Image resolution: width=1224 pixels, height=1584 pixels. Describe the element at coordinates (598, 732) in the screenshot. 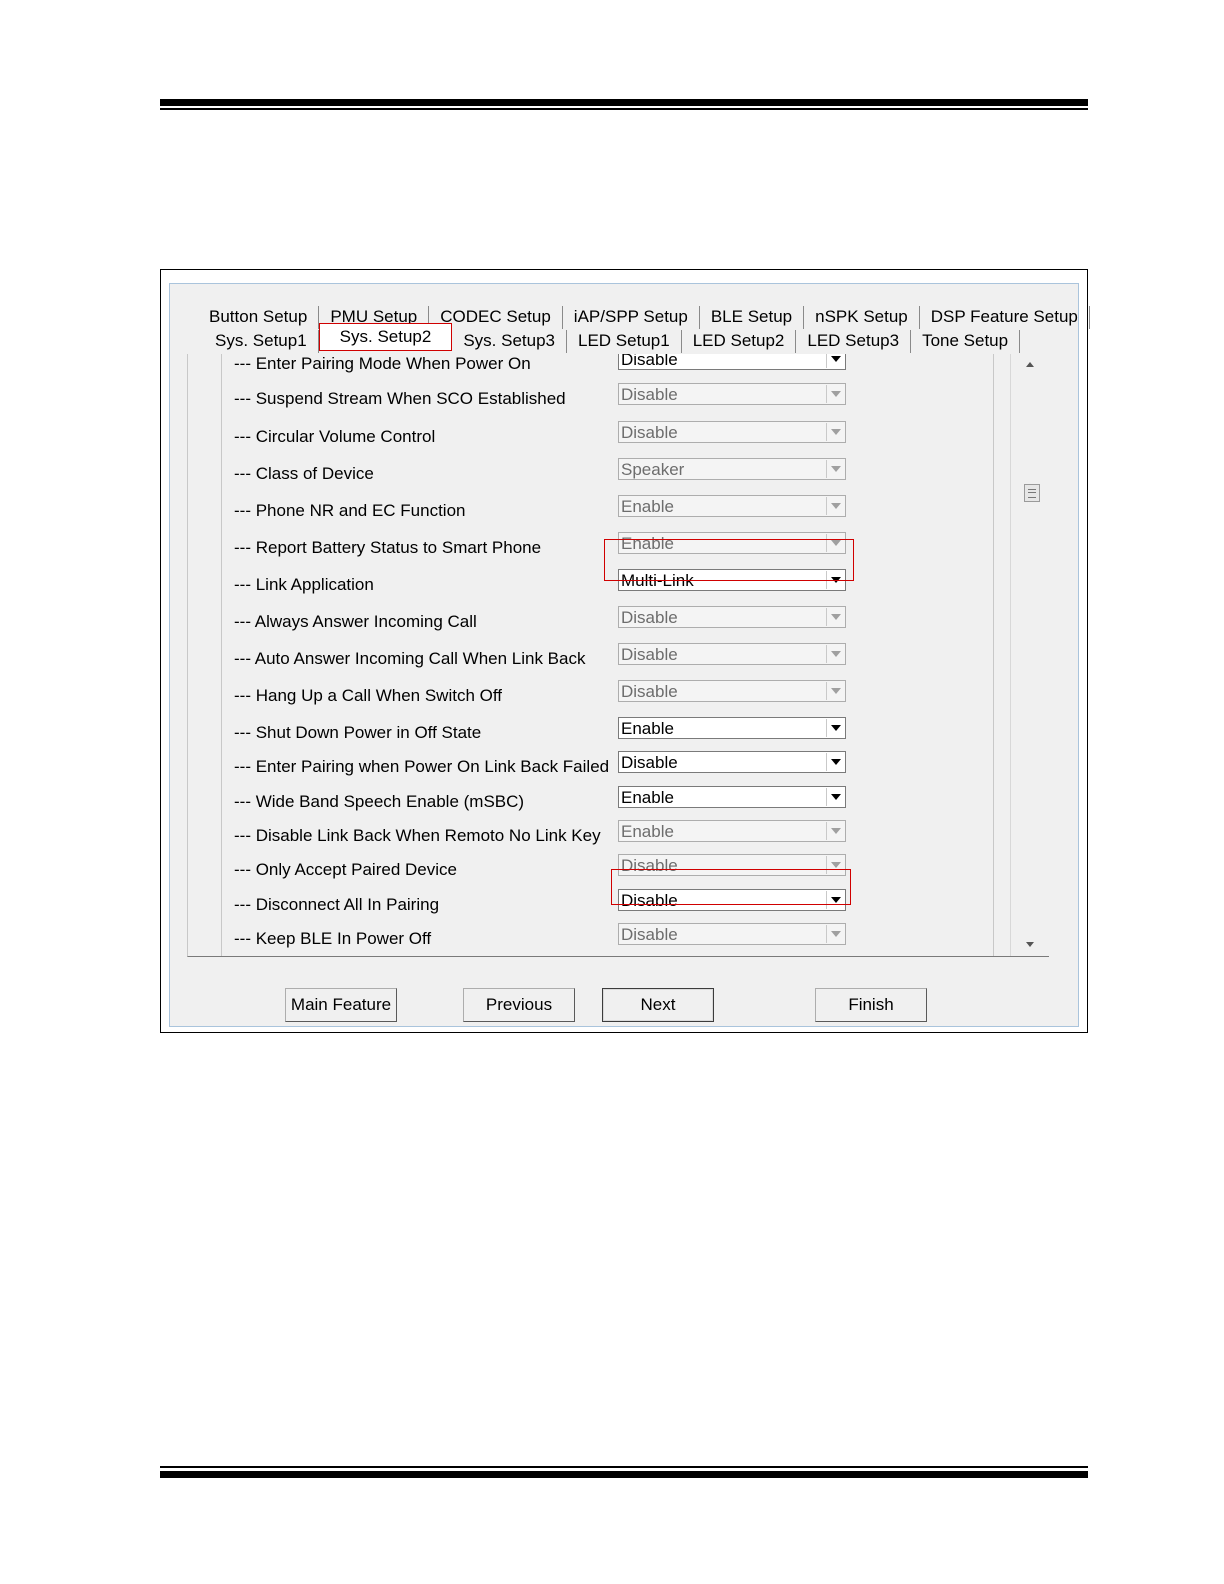

I see `setting-row: --- Shut Down Power in Off State Enable` at that location.